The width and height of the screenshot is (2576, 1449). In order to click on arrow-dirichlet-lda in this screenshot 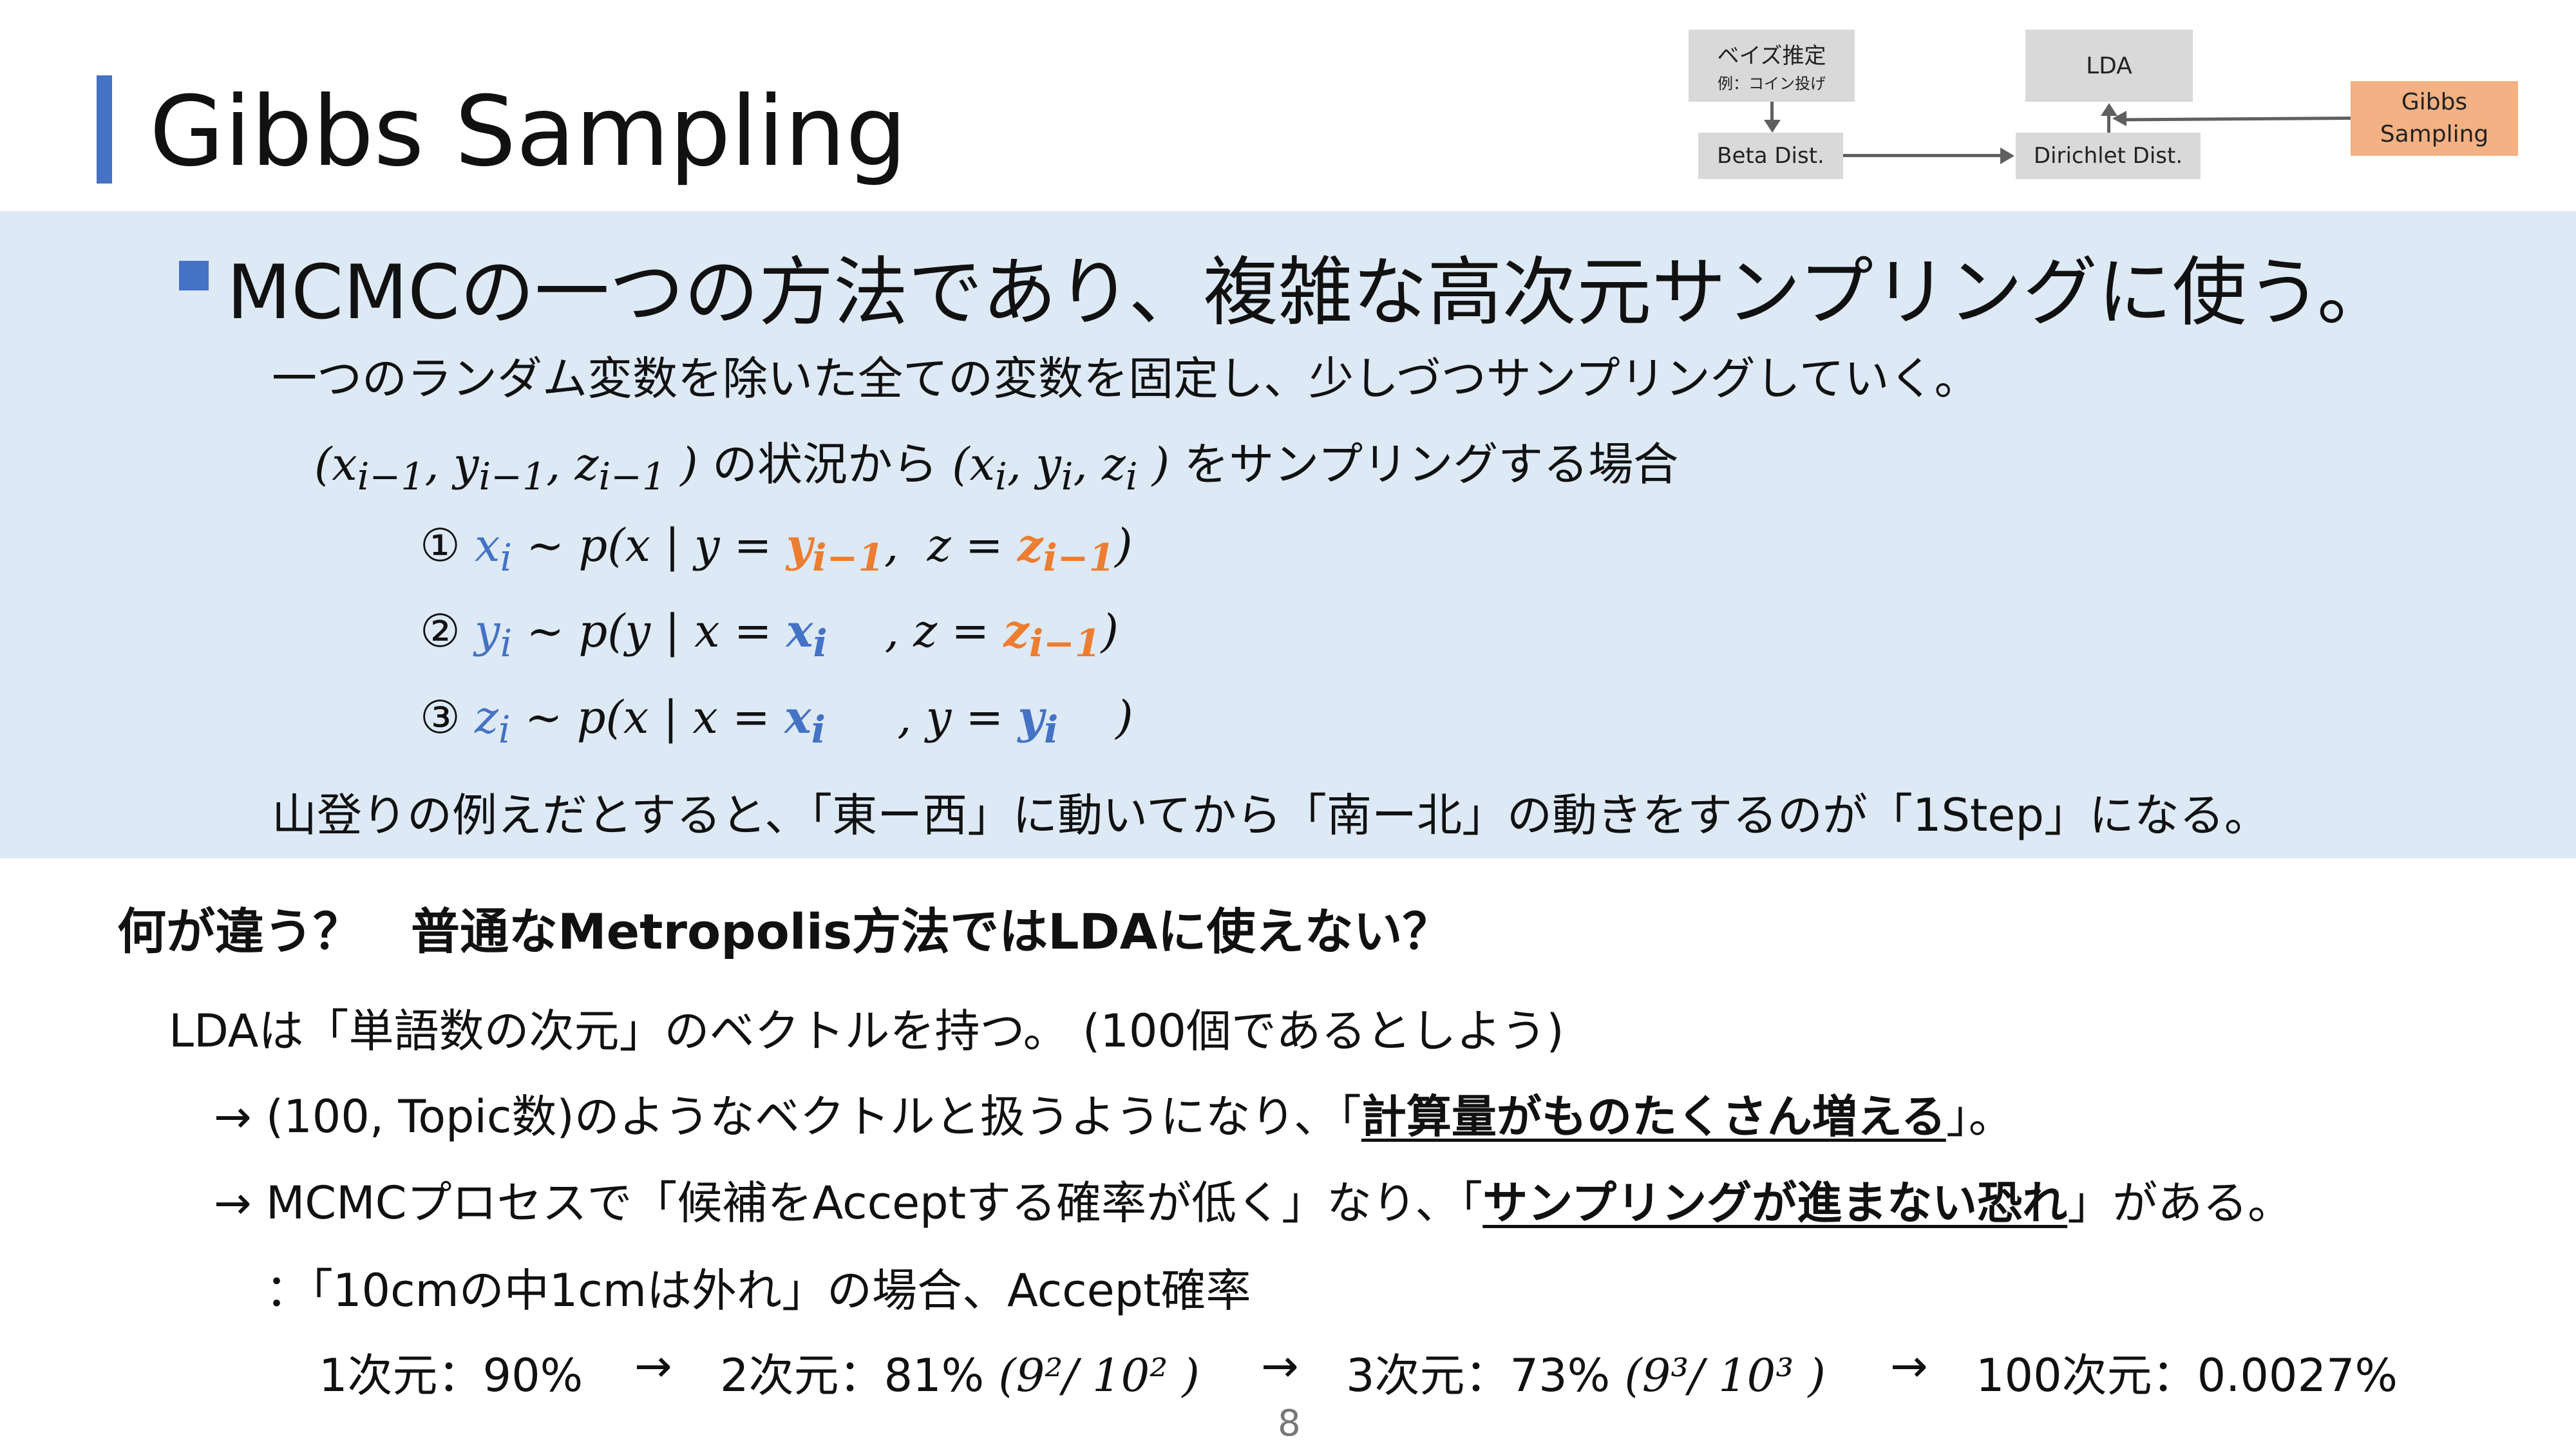, I will do `click(2108, 124)`.